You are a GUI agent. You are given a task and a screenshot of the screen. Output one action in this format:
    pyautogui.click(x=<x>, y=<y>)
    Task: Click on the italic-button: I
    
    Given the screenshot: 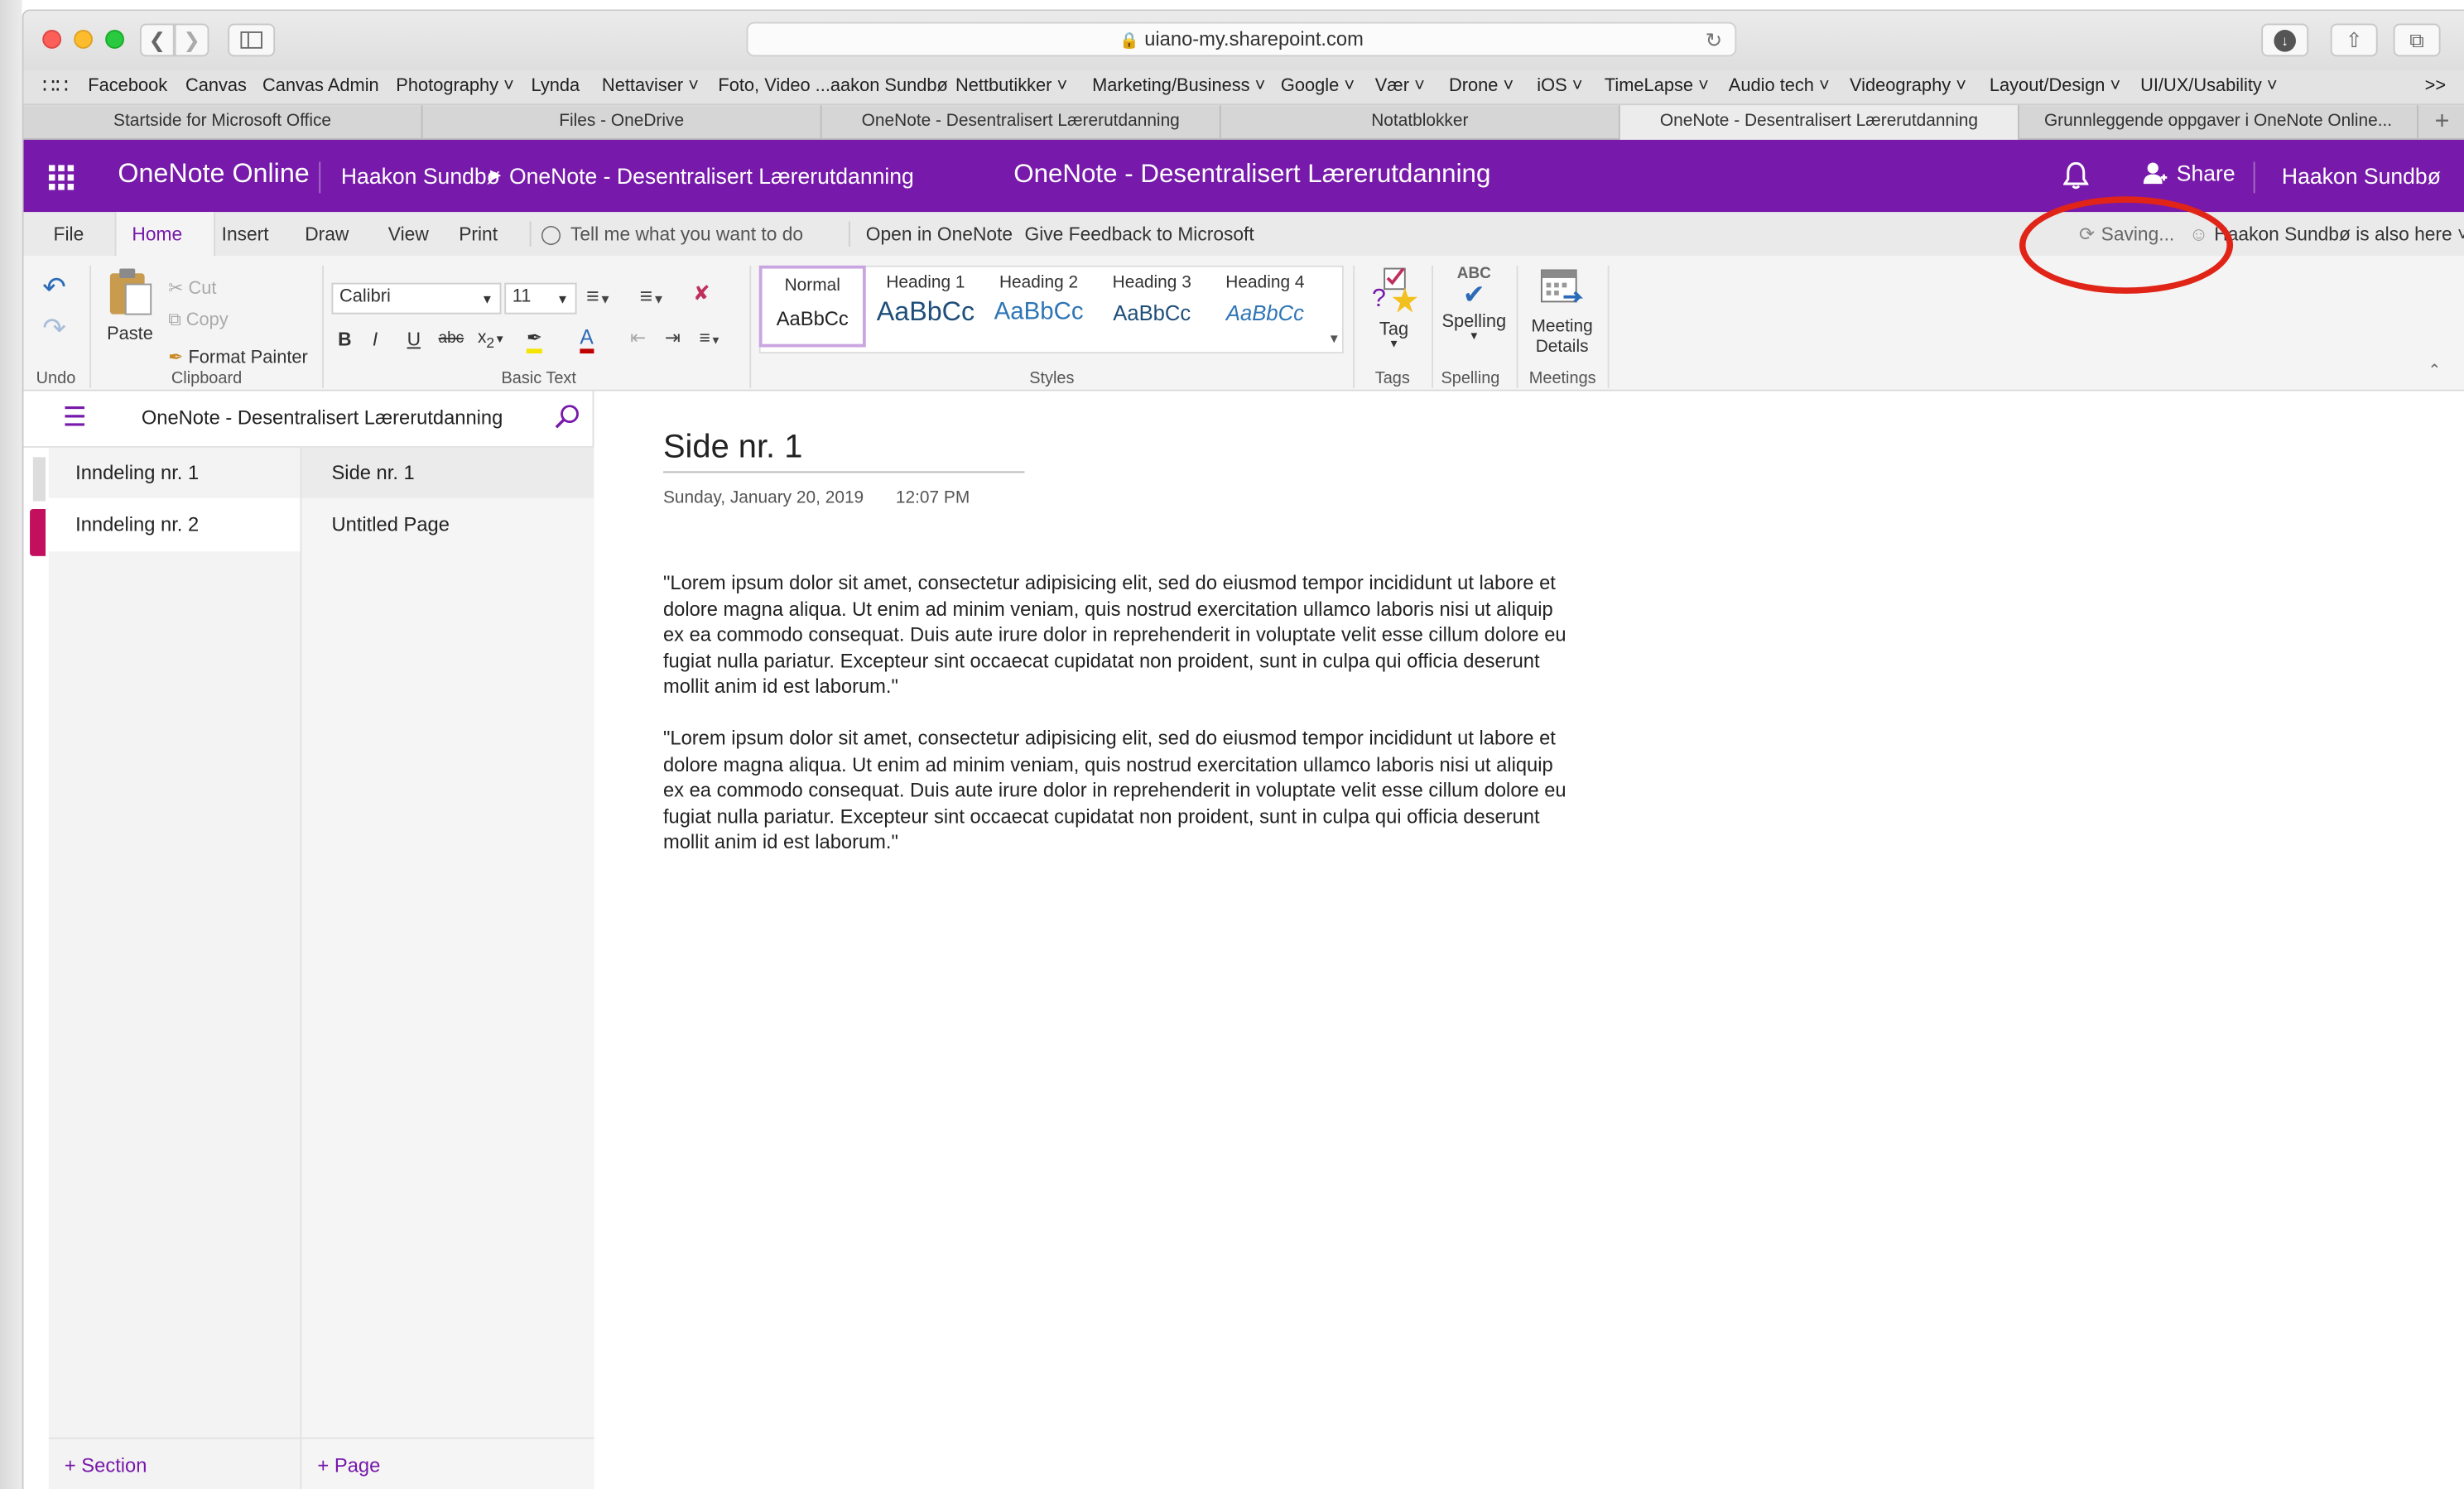 What is the action you would take?
    pyautogui.click(x=376, y=340)
    